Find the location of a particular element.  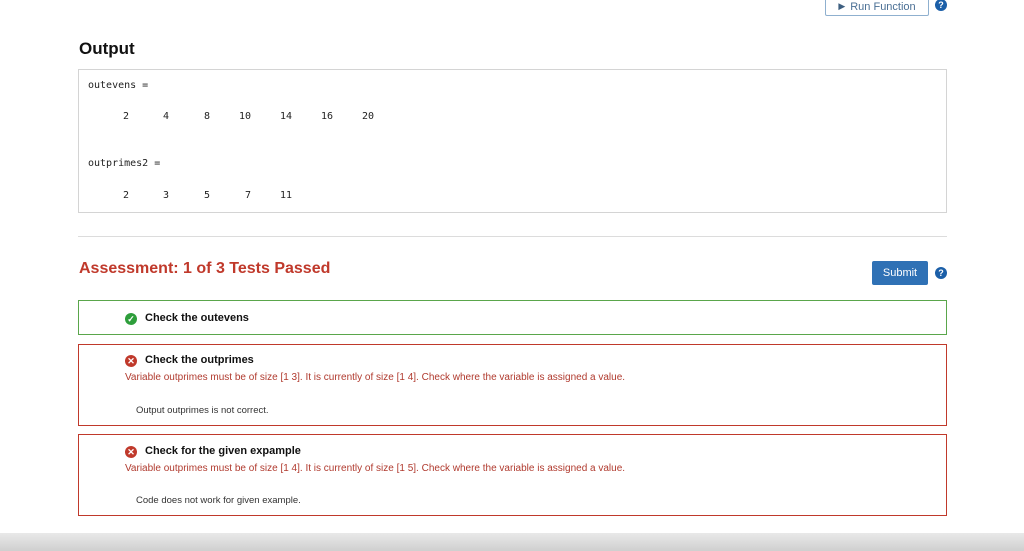

error-detail: Code does not work for given example. is located at coordinates (218, 500).